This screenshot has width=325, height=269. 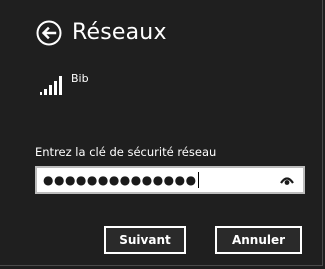 I want to click on security-key-input: ●●●●●●●●●●●●●●, so click(x=170, y=180).